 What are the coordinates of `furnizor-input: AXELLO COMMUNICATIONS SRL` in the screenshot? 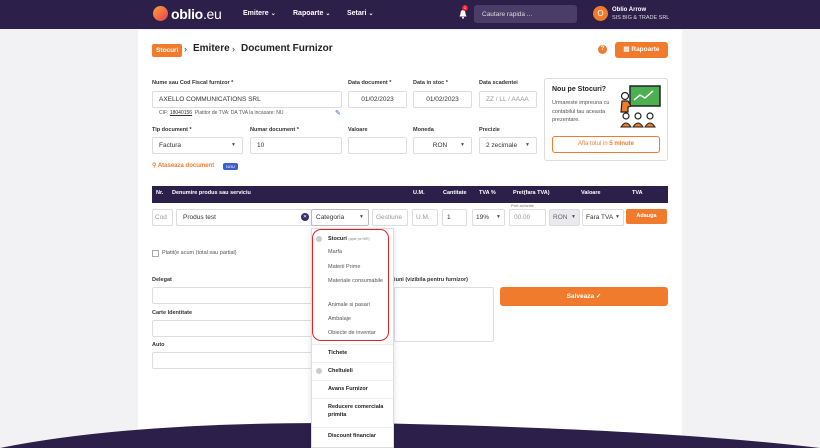 It's located at (247, 99).